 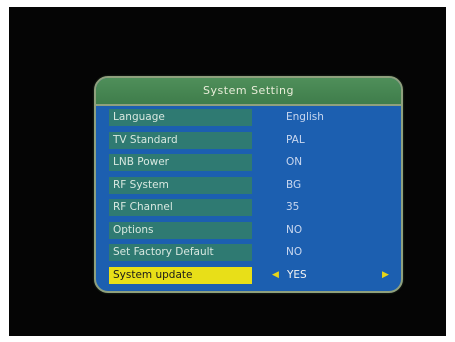 I want to click on right-arrow-icon: ▶, so click(x=385, y=275).